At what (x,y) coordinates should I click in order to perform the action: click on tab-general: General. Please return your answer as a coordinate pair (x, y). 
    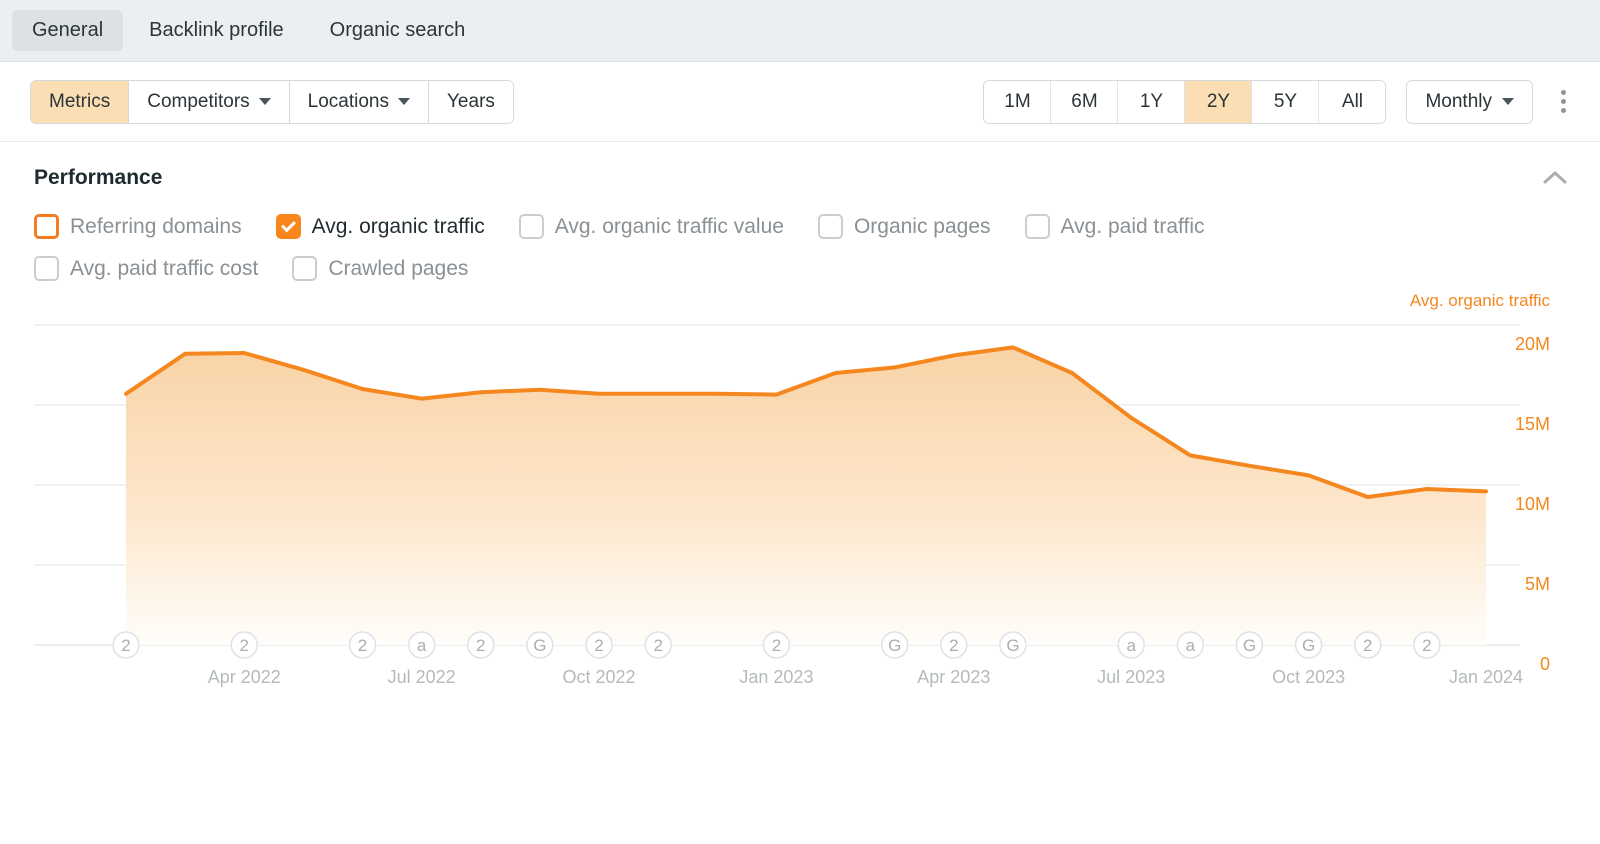
    Looking at the image, I should click on (68, 30).